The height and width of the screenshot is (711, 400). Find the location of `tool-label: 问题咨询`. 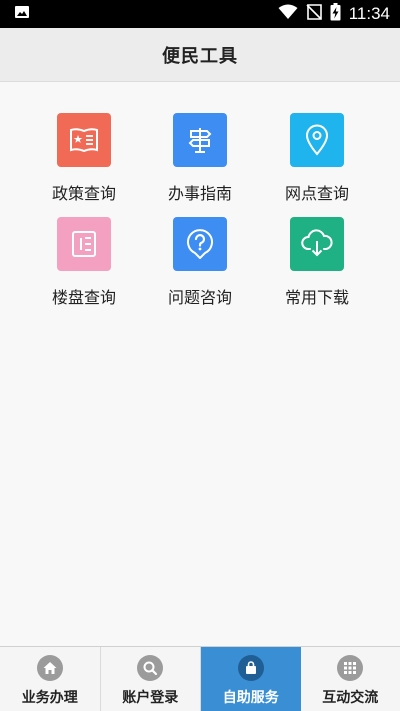

tool-label: 问题咨询 is located at coordinates (199, 297).